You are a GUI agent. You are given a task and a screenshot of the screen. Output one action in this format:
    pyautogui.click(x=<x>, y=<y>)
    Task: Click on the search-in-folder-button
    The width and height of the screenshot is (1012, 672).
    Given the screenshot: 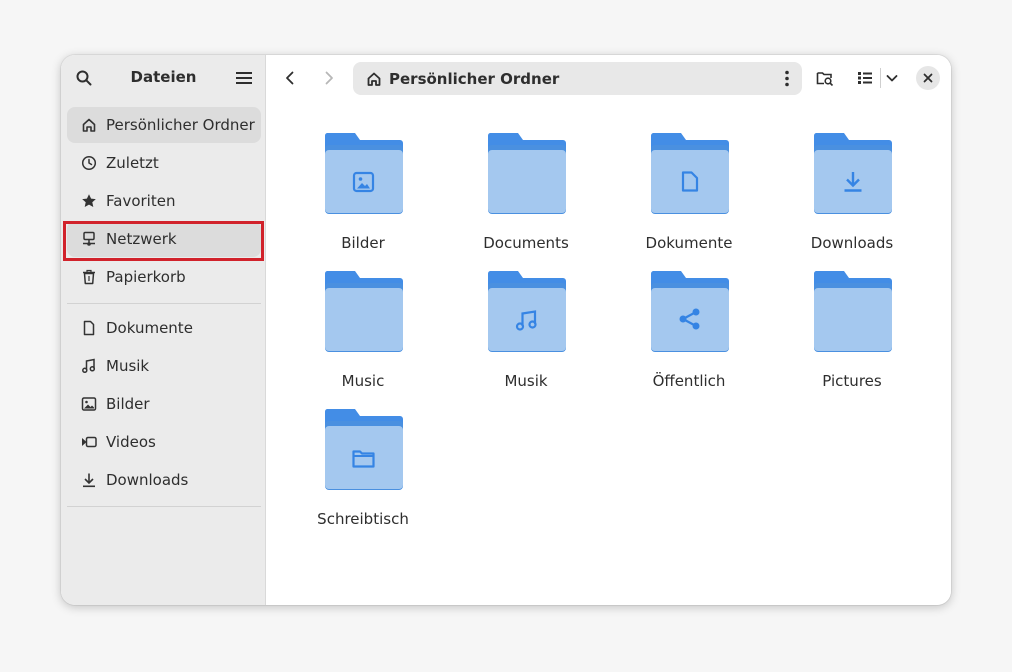 What is the action you would take?
    pyautogui.click(x=825, y=78)
    